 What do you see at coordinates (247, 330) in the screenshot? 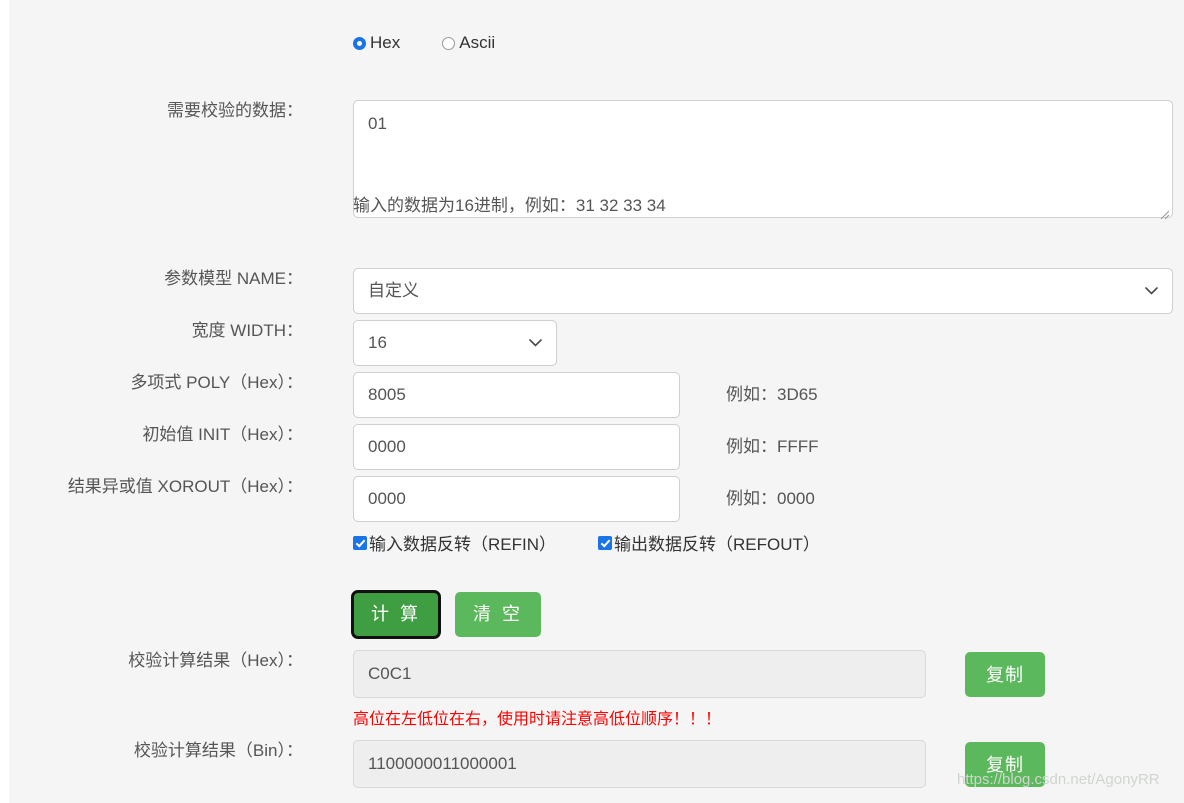
I see `width-label: 宽度 WIDTH：` at bounding box center [247, 330].